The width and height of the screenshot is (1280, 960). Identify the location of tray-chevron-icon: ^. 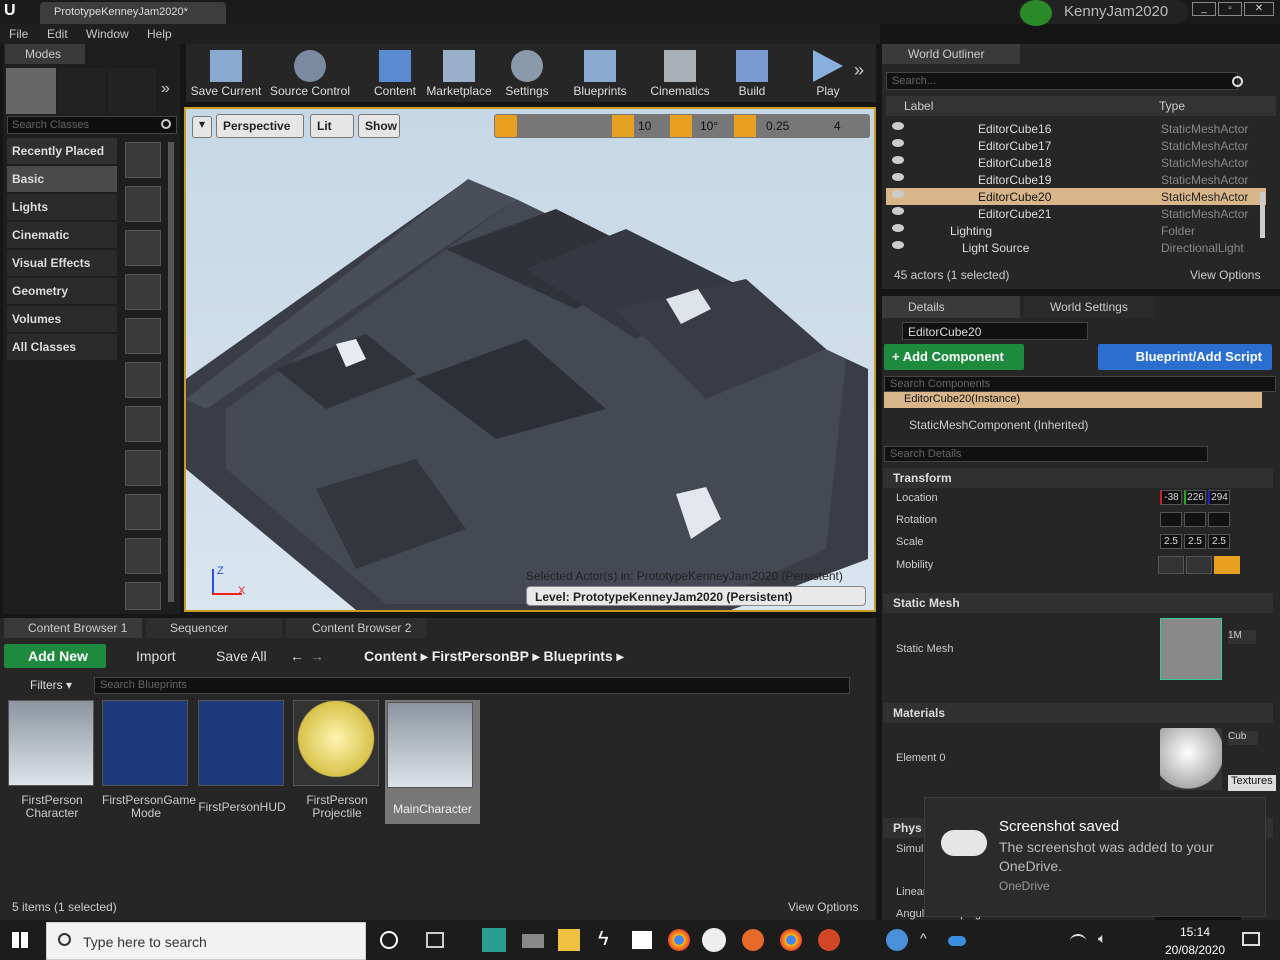
(923, 938).